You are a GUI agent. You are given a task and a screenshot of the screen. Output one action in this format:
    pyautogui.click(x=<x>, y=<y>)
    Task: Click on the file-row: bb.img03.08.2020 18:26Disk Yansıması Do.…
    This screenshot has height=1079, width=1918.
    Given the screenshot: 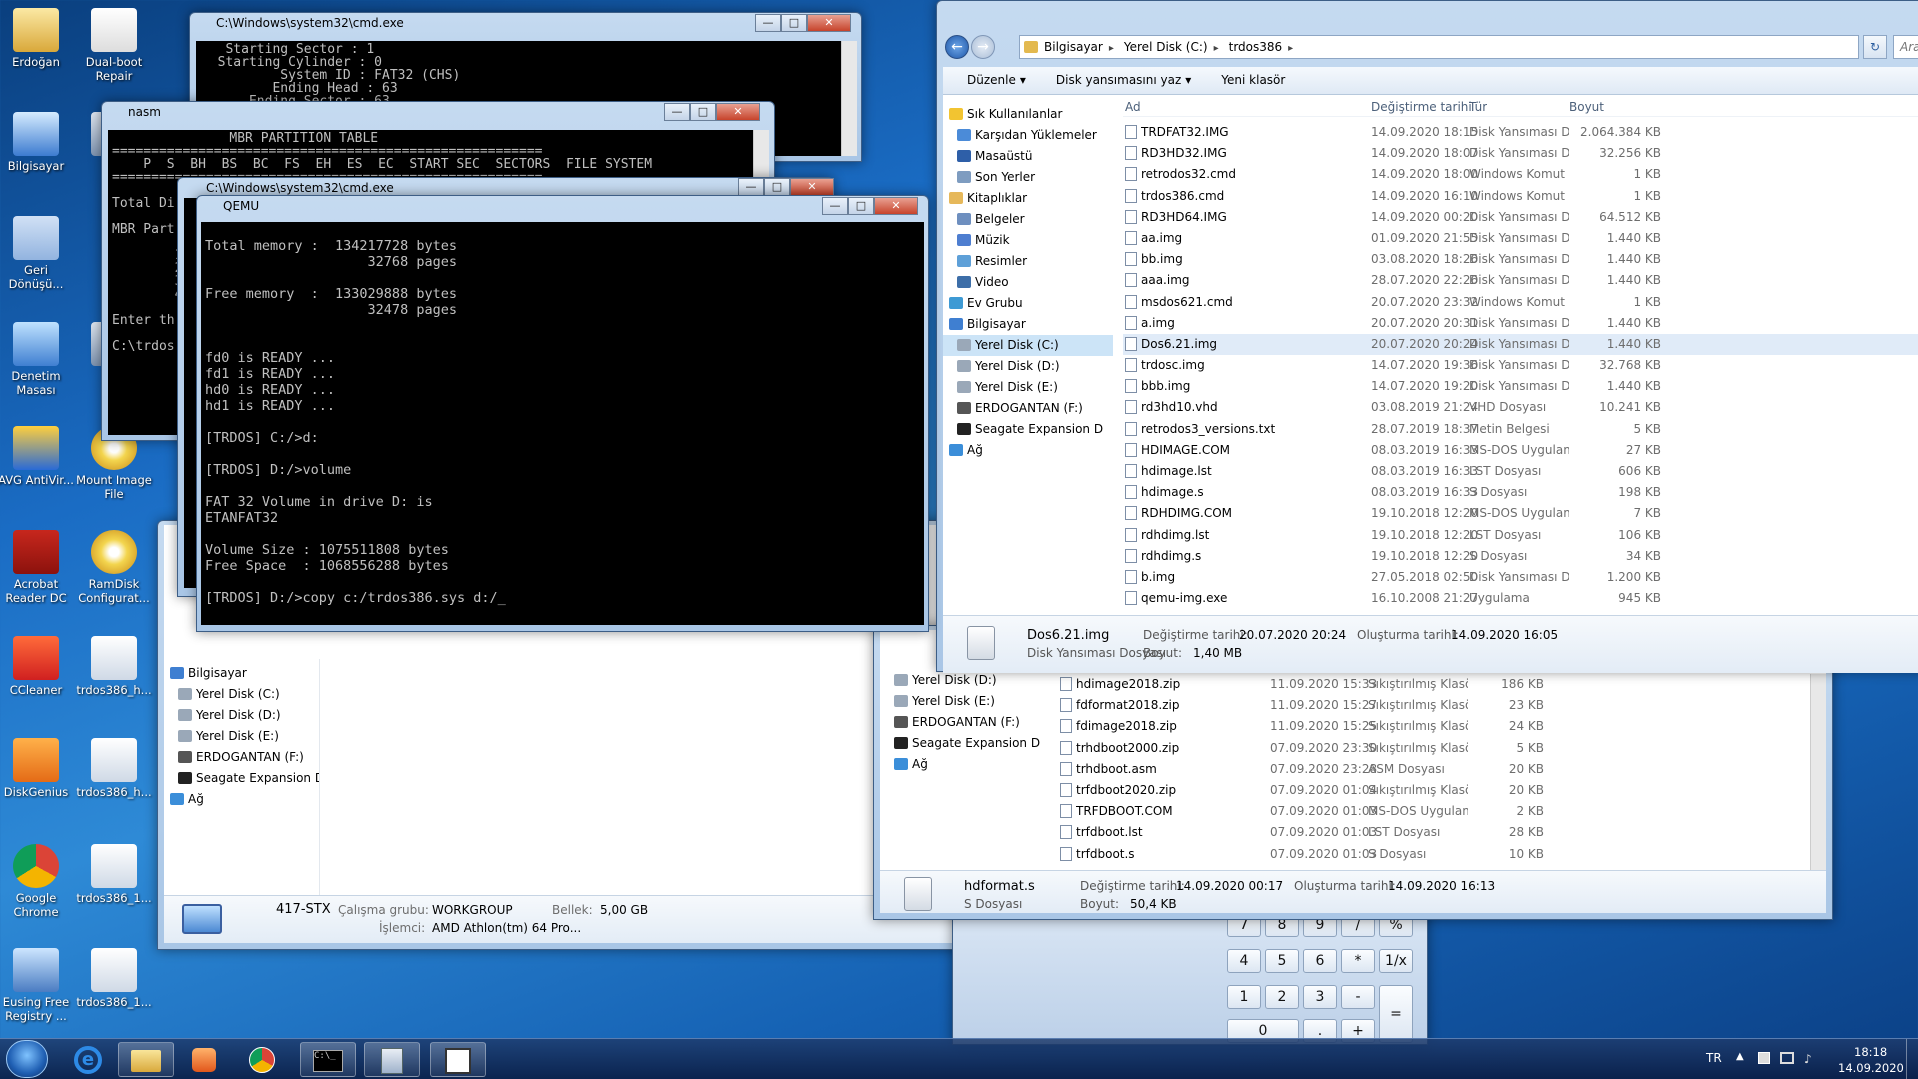 What is the action you would take?
    pyautogui.click(x=1520, y=259)
    